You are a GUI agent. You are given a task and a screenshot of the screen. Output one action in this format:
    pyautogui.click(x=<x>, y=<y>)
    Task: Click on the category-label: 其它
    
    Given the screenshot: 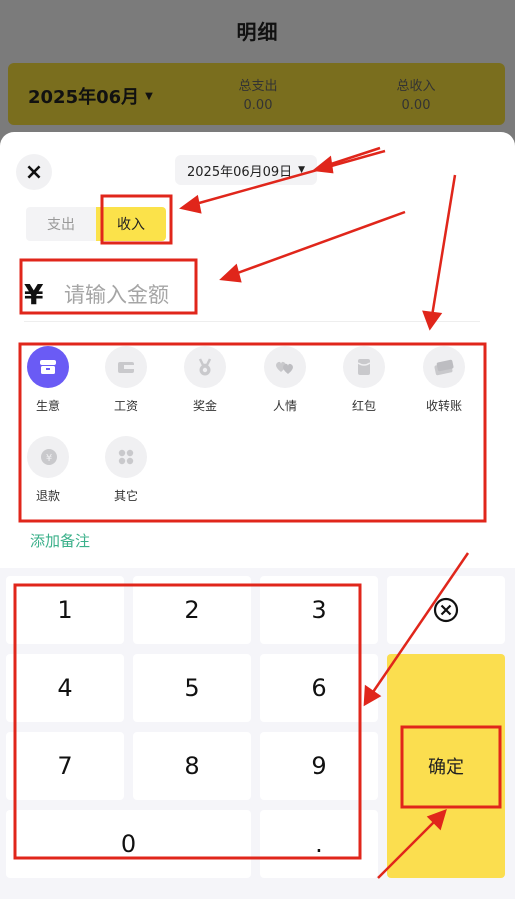 What is the action you would take?
    pyautogui.click(x=125, y=496)
    